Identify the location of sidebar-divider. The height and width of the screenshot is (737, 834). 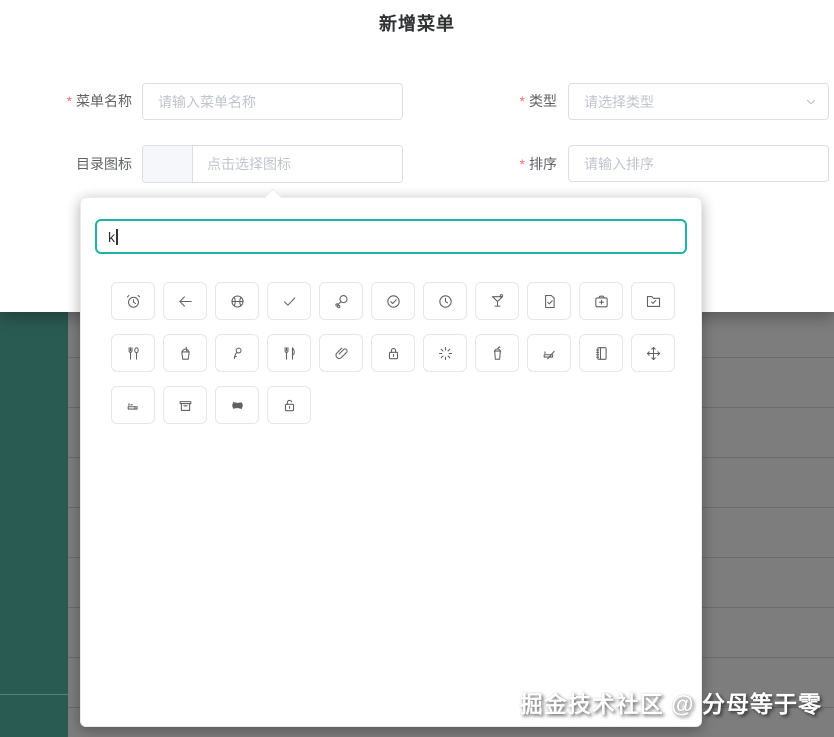
(34, 694).